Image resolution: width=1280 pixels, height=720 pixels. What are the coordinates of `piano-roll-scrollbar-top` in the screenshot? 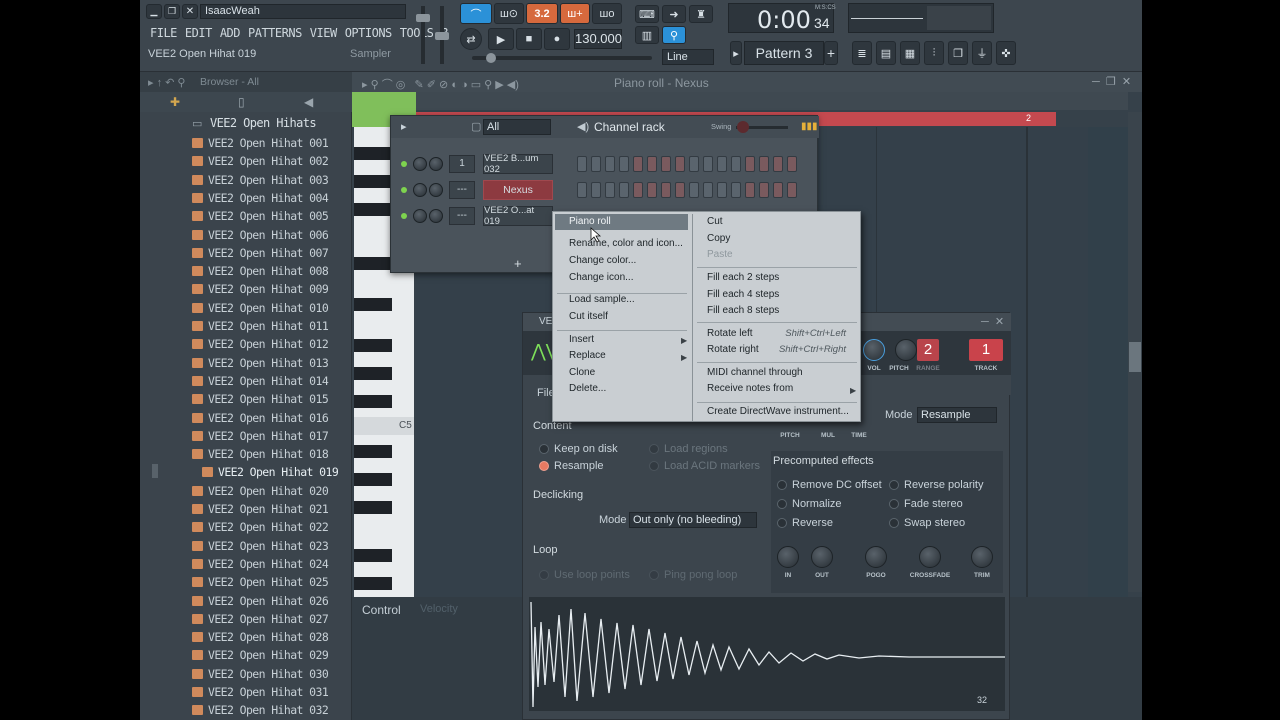 It's located at (772, 101).